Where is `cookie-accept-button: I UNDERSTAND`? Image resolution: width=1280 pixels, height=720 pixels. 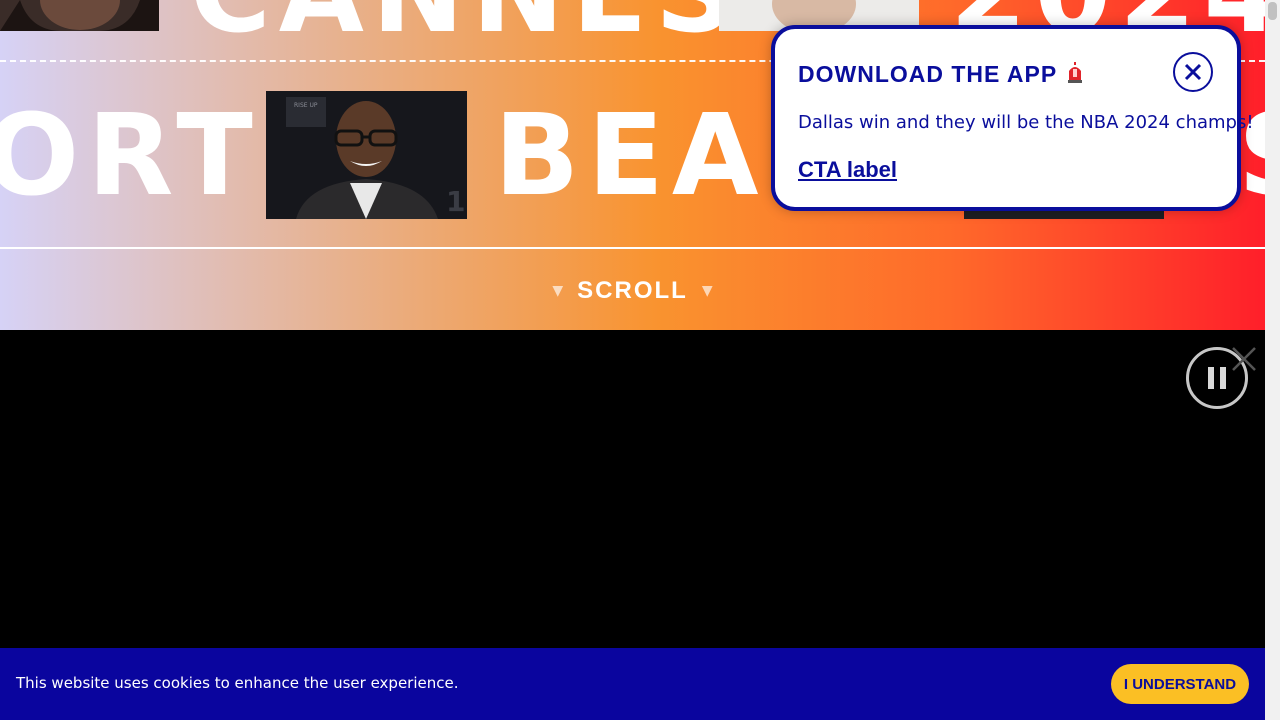
cookie-accept-button: I UNDERSTAND is located at coordinates (1180, 684).